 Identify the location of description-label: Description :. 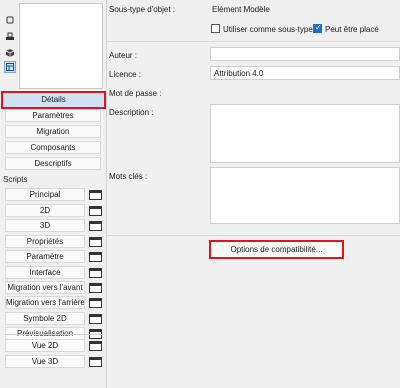
(131, 112).